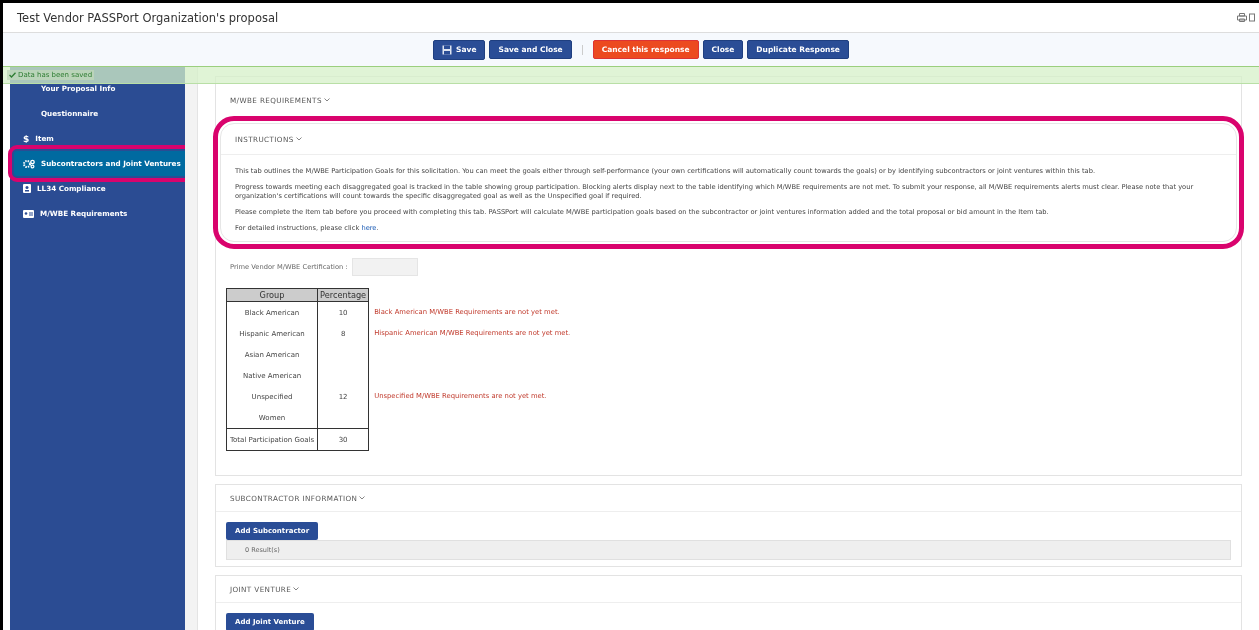 This screenshot has width=1259, height=630. Describe the element at coordinates (29, 163) in the screenshot. I see `gears-icon` at that location.